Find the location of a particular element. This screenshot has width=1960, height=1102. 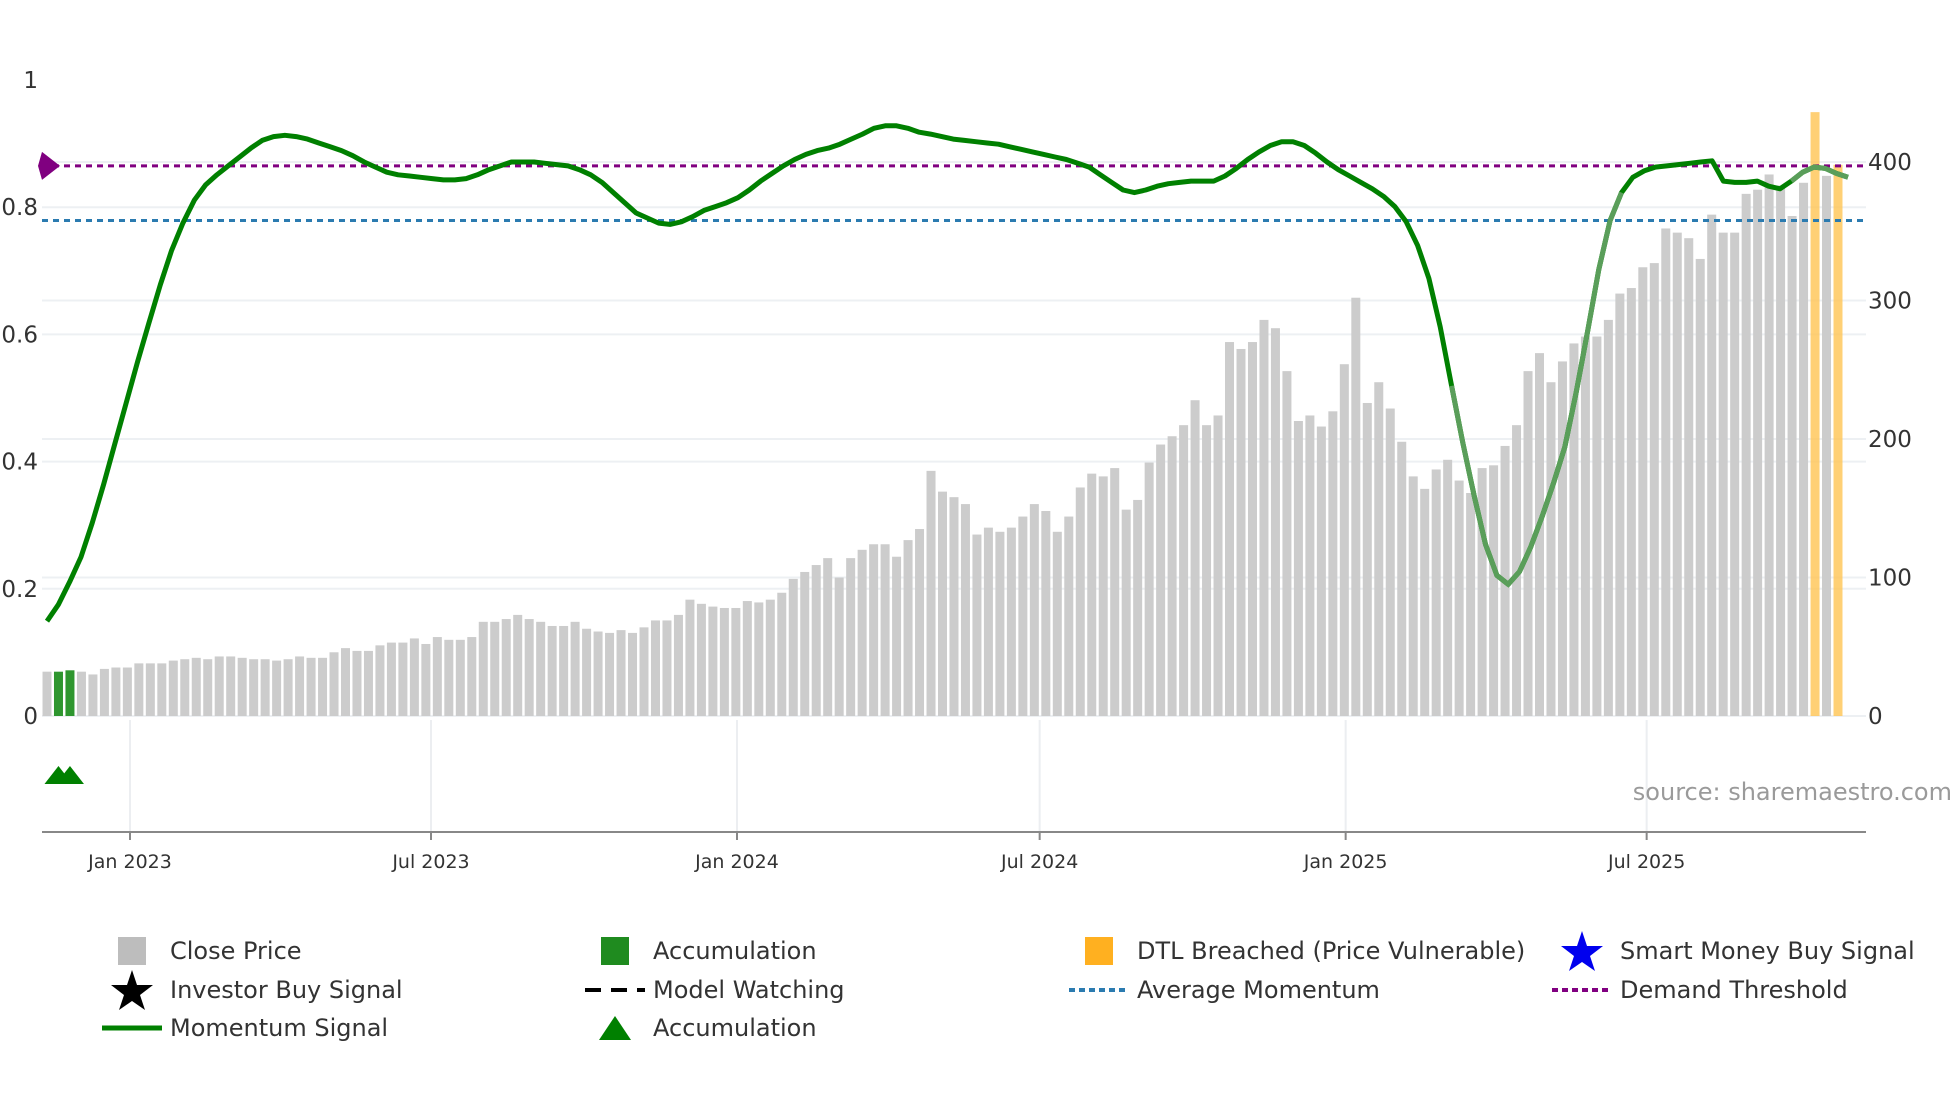

left-axis-tick-label: 1 is located at coordinates (30, 81).